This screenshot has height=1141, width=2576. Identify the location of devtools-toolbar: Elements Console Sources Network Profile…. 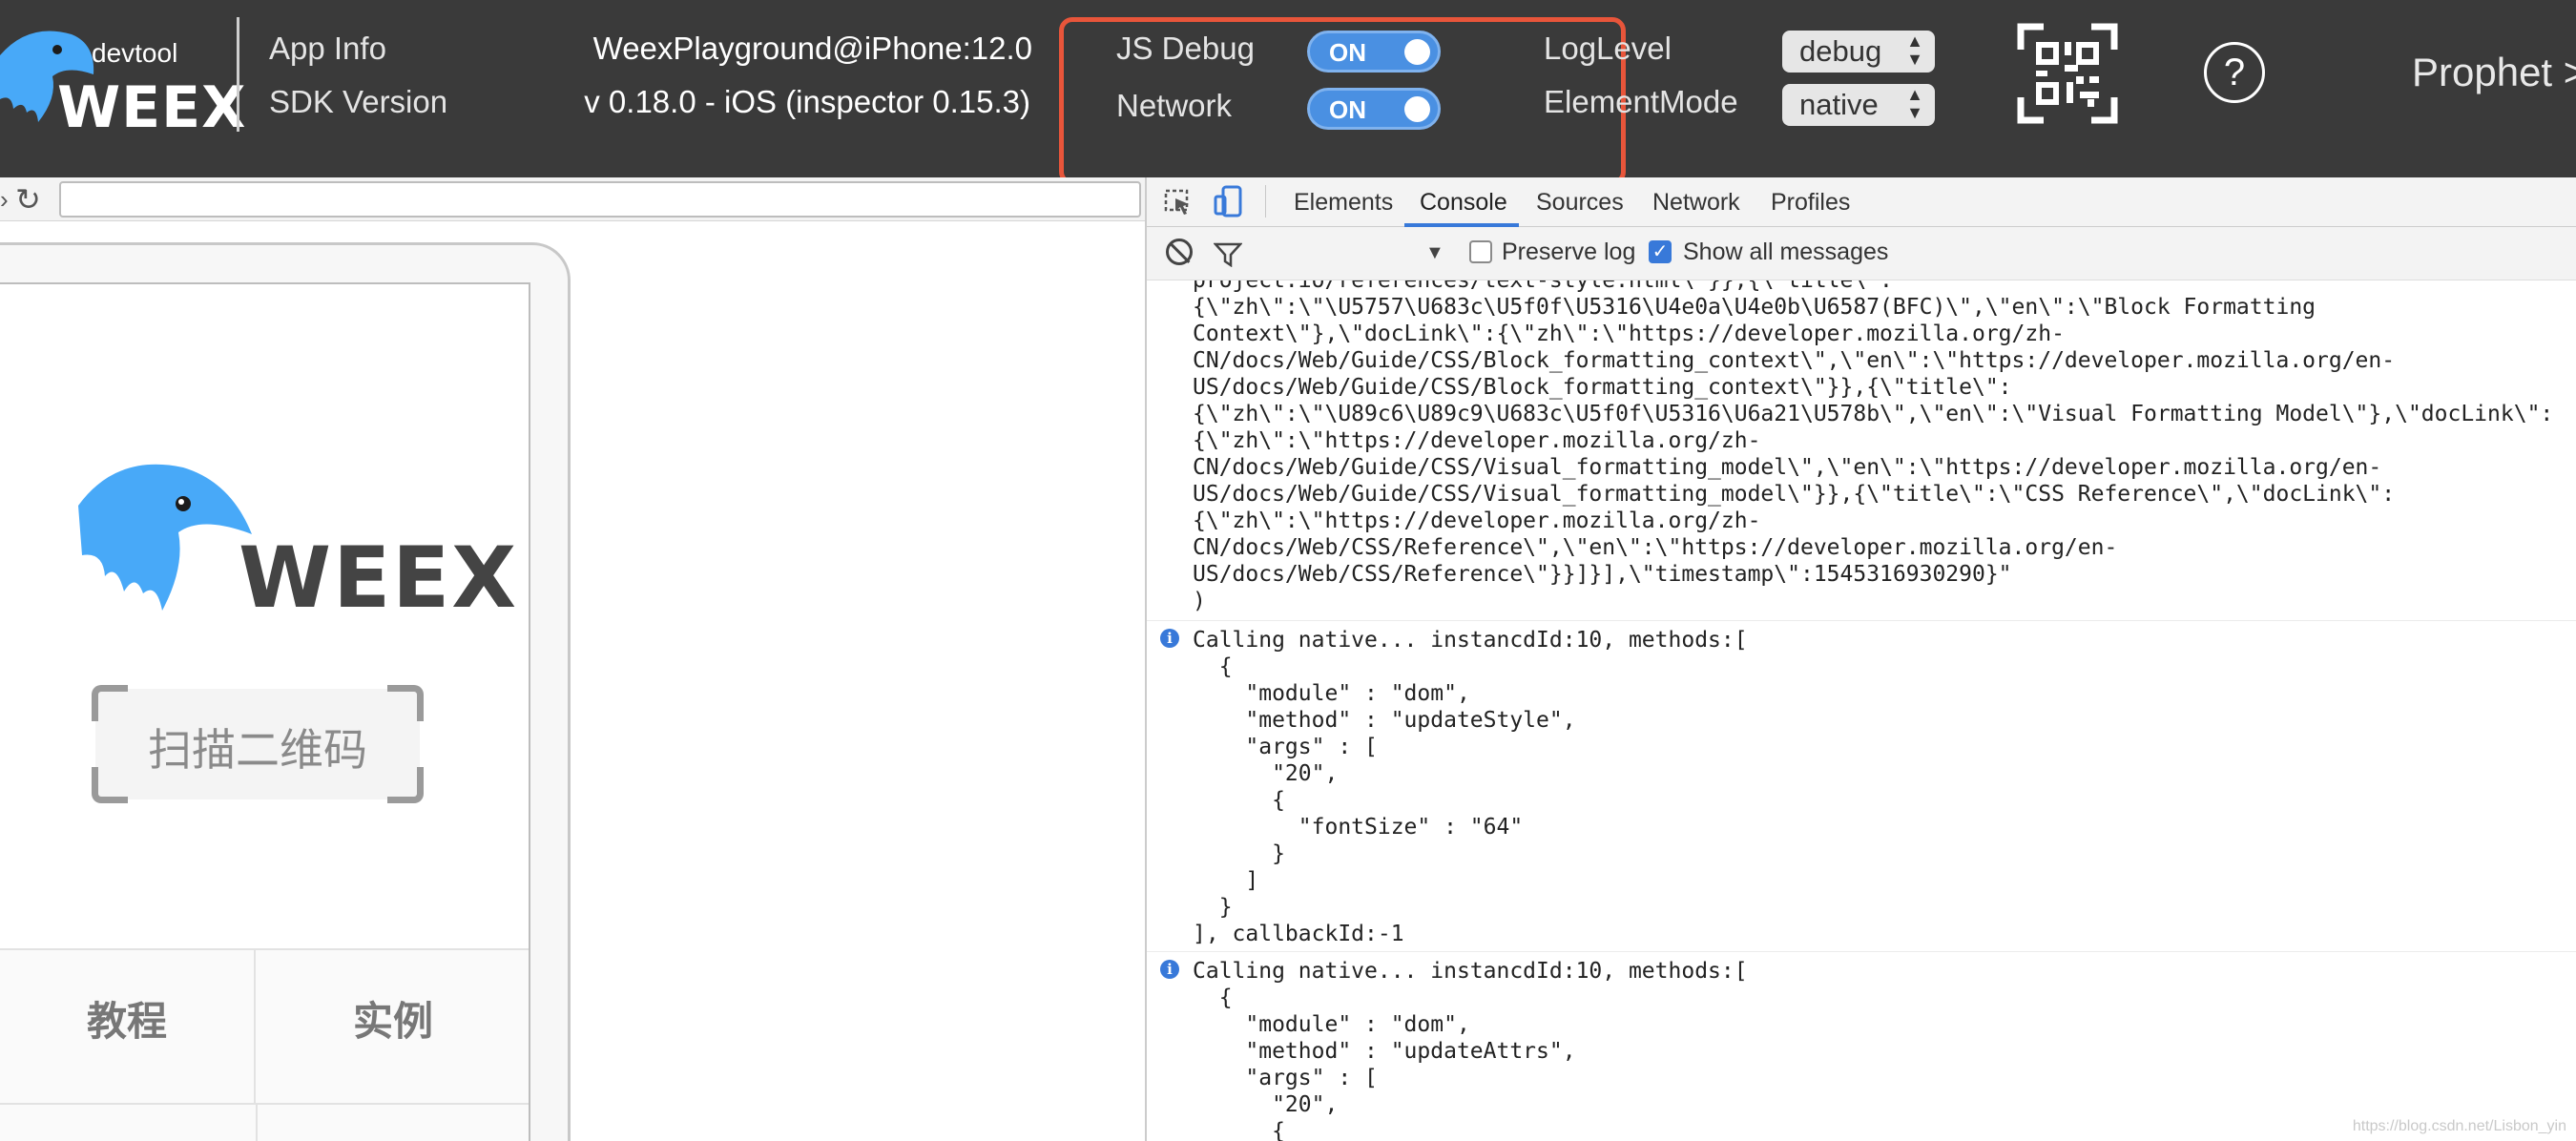
(1861, 202).